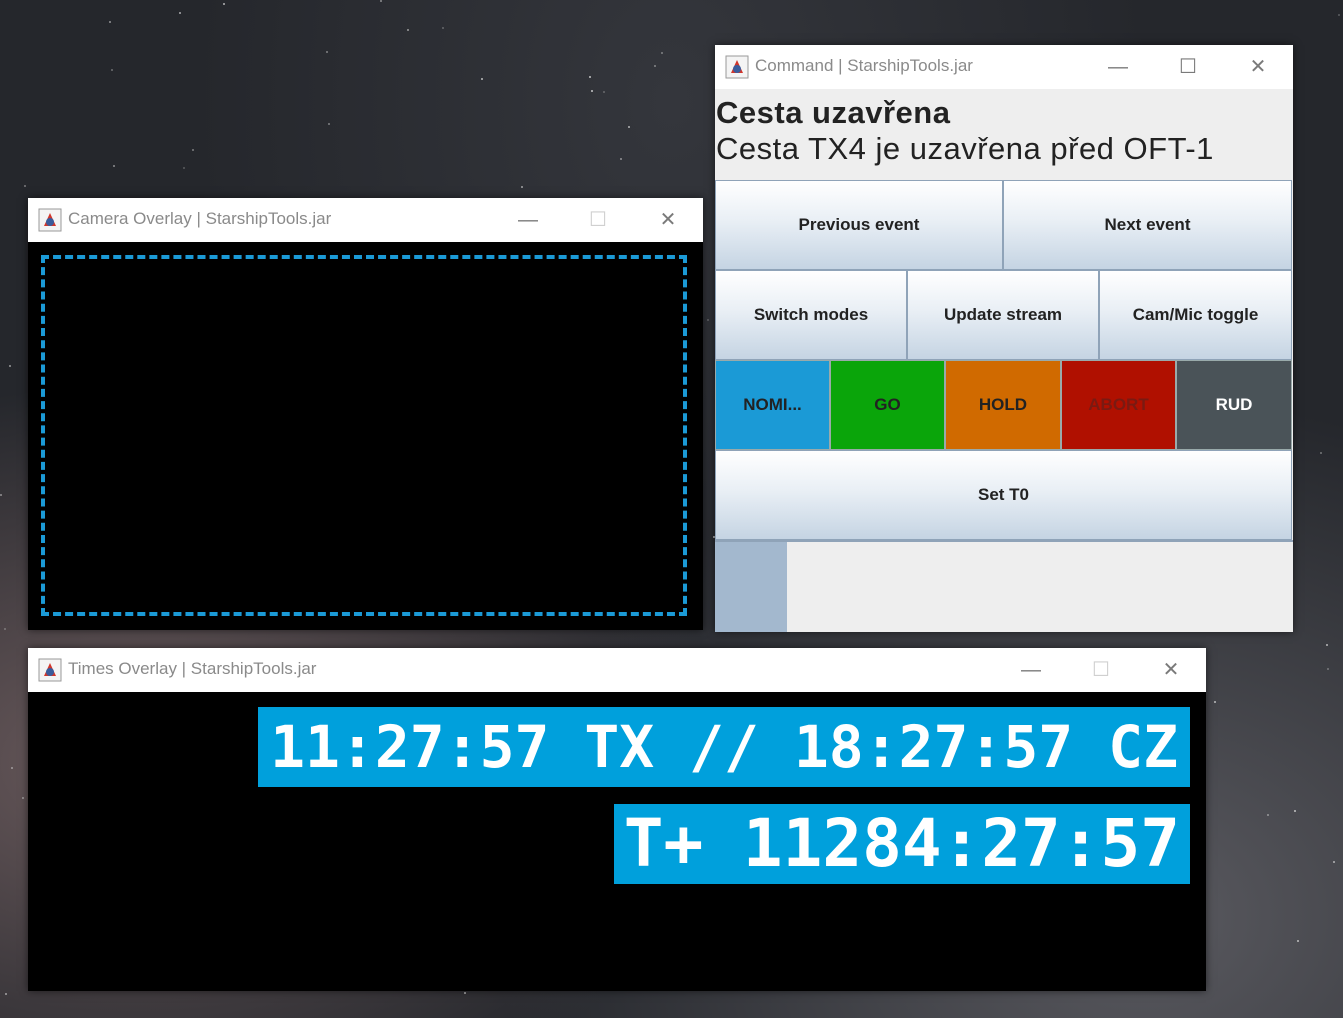  Describe the element at coordinates (365, 220) in the screenshot. I see `title-bar: Camera Overlay | StarshipTools.jar — ☐ ✕` at that location.